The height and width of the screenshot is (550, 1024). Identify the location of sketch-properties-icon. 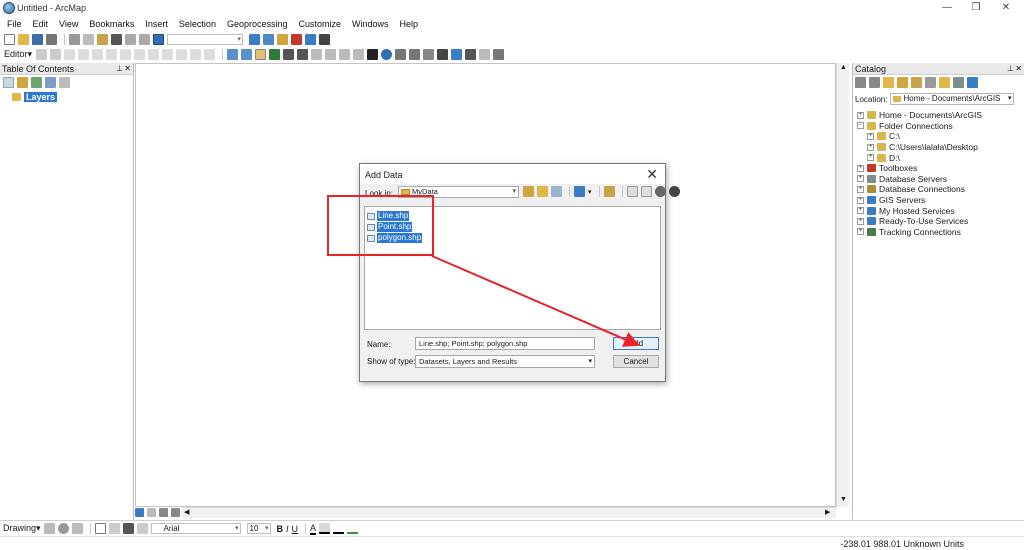
(196, 54).